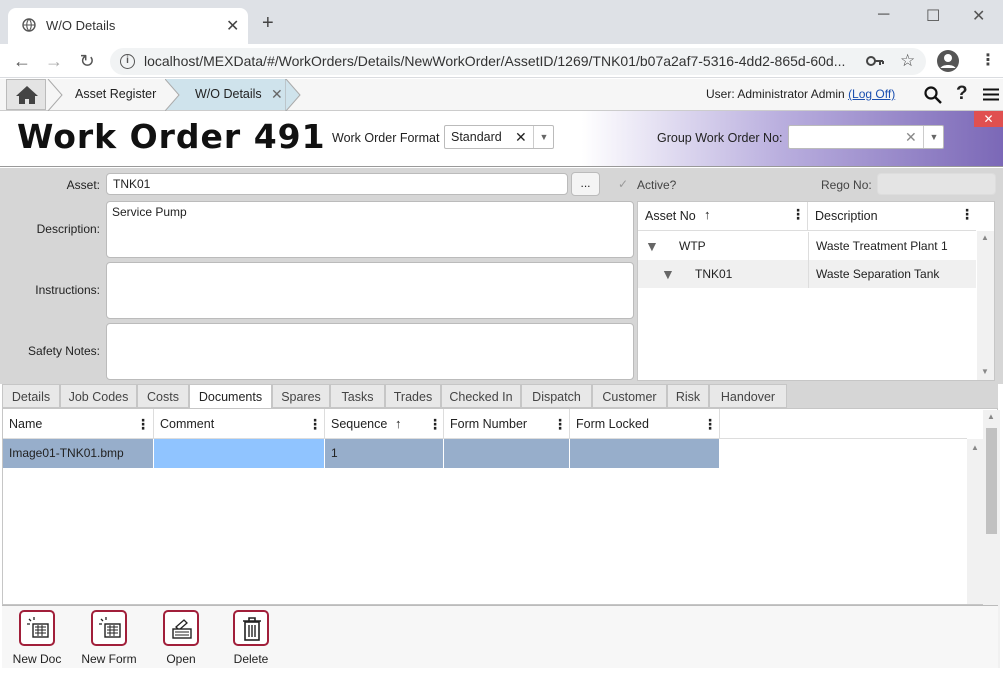 Image resolution: width=1003 pixels, height=674 pixels. I want to click on new-doc-button: New Doc, so click(37, 638).